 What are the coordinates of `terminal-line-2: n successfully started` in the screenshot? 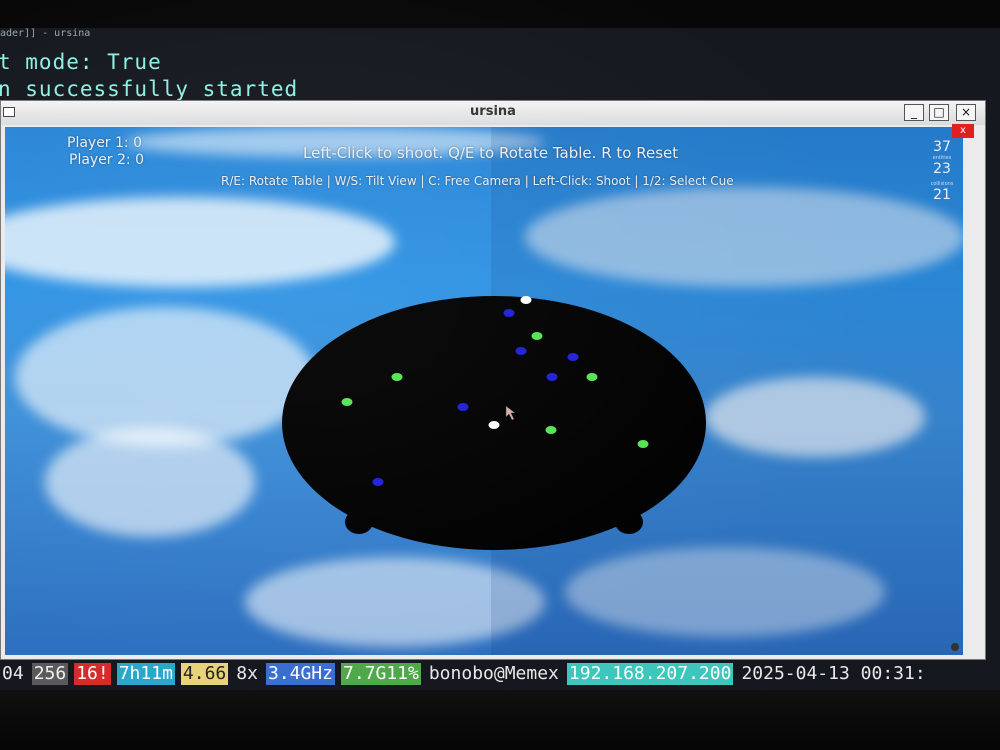 It's located at (149, 89).